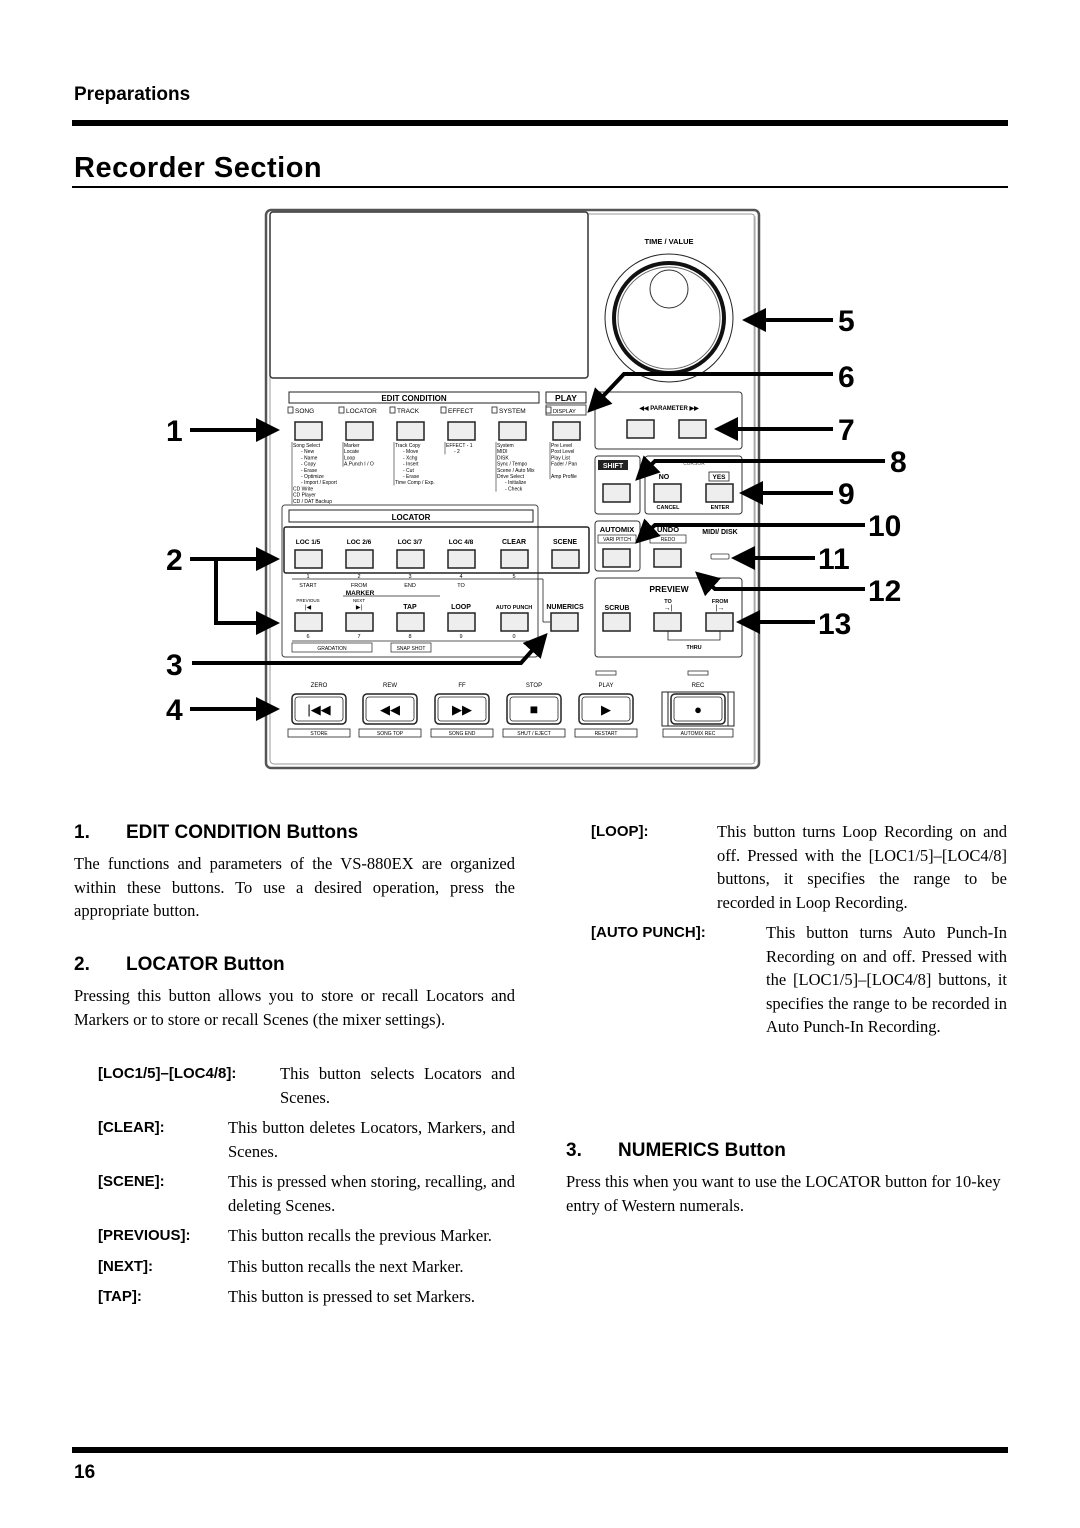 The width and height of the screenshot is (1080, 1528). What do you see at coordinates (390, 709) in the screenshot?
I see `rewind-icon: ◀◀` at bounding box center [390, 709].